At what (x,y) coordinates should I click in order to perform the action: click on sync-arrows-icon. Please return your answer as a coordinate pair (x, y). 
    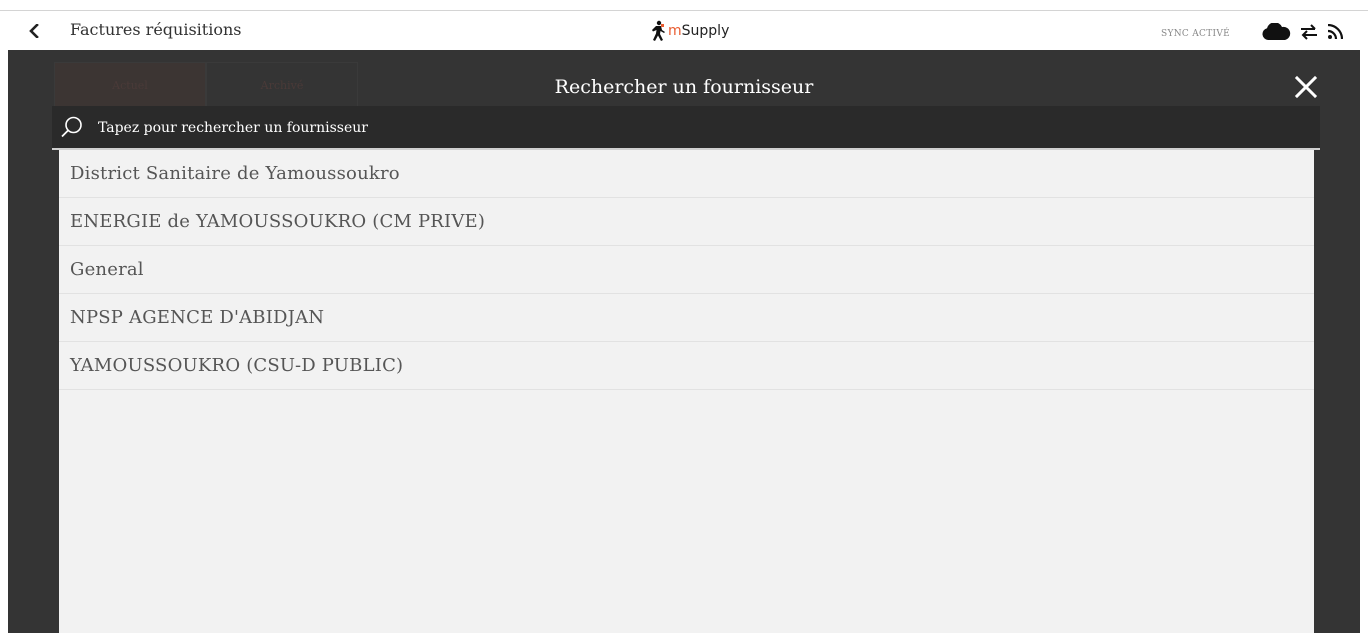
    Looking at the image, I should click on (1309, 32).